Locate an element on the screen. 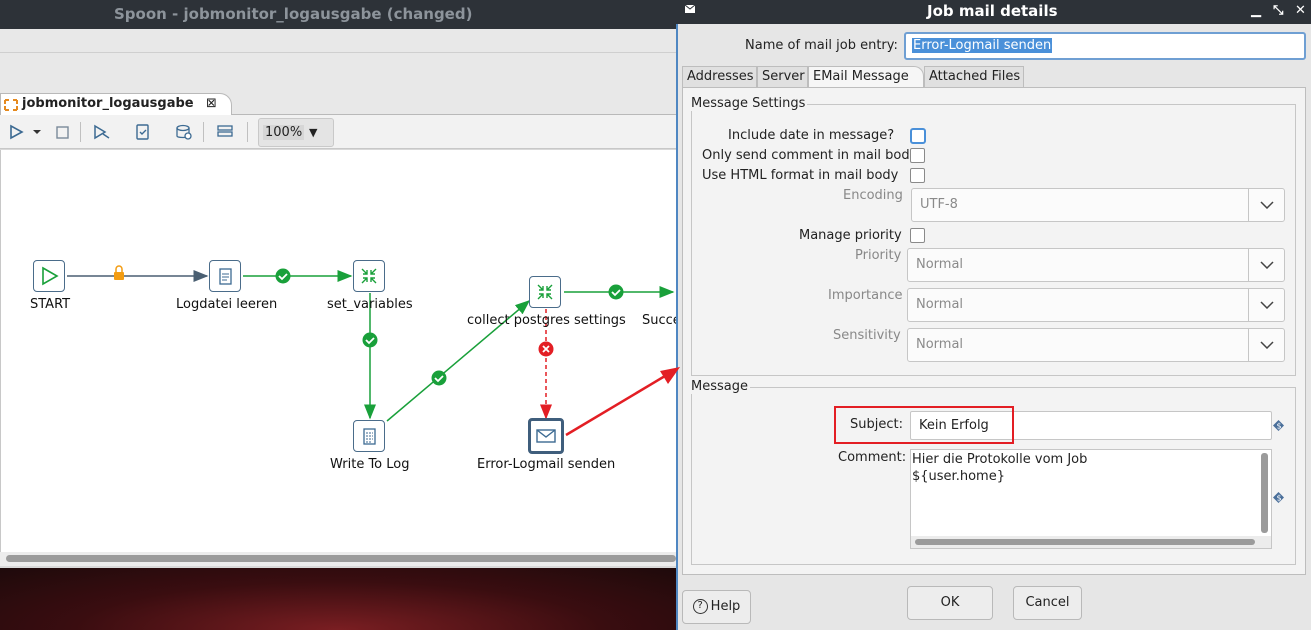 This screenshot has height=630, width=1311. job-entry-collect is located at coordinates (545, 292).